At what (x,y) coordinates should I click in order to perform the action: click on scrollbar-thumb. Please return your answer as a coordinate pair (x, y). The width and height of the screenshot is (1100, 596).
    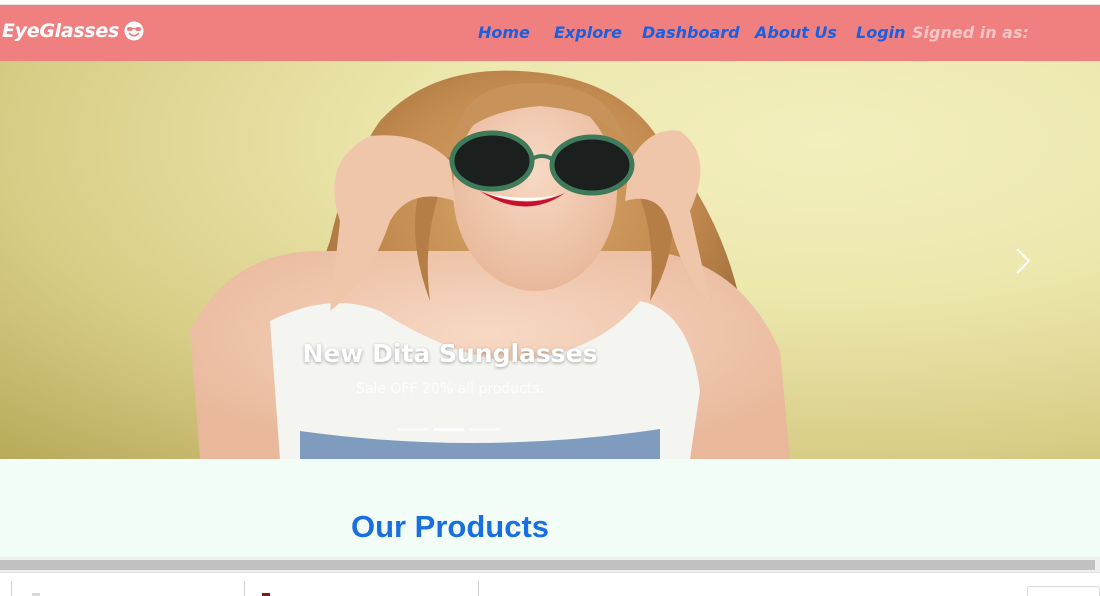
    Looking at the image, I should click on (547, 565).